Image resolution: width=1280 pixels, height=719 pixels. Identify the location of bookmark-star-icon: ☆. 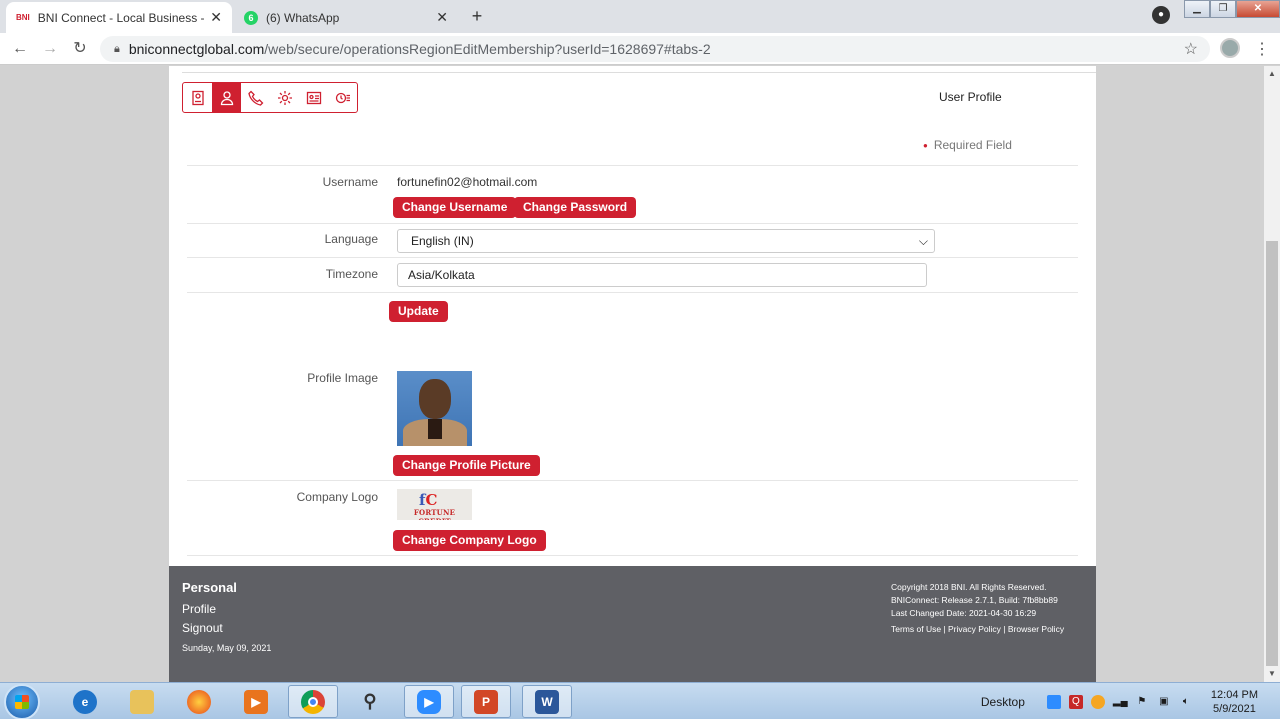
(1191, 49).